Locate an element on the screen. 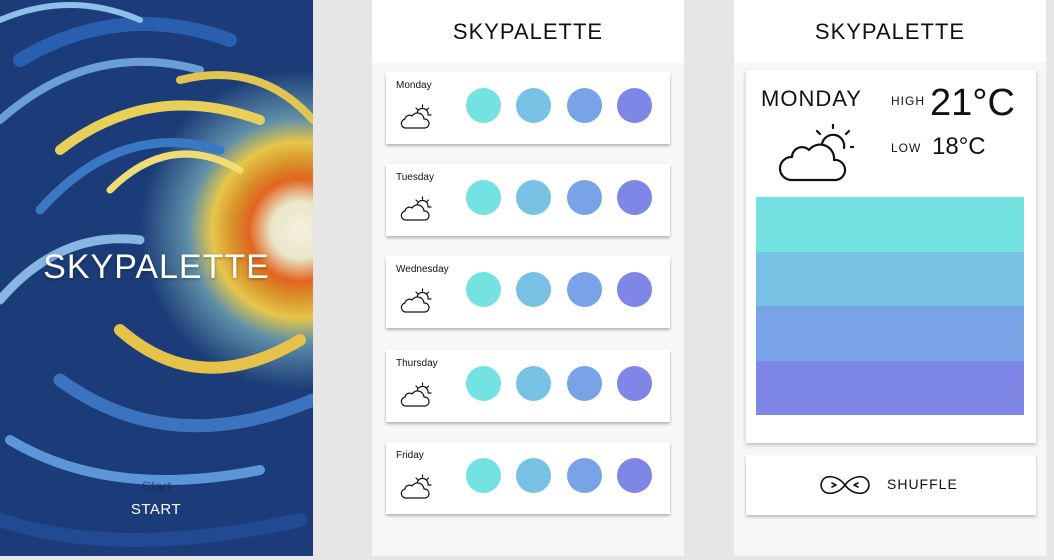 The height and width of the screenshot is (560, 1054). day-card: Tuesday is located at coordinates (528, 200).